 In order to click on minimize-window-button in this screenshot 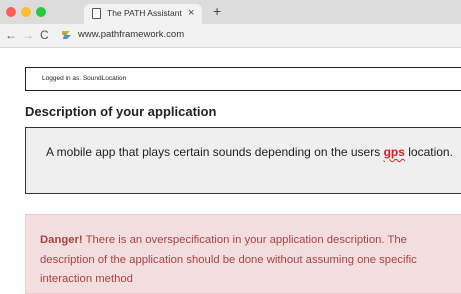, I will do `click(26, 12)`.